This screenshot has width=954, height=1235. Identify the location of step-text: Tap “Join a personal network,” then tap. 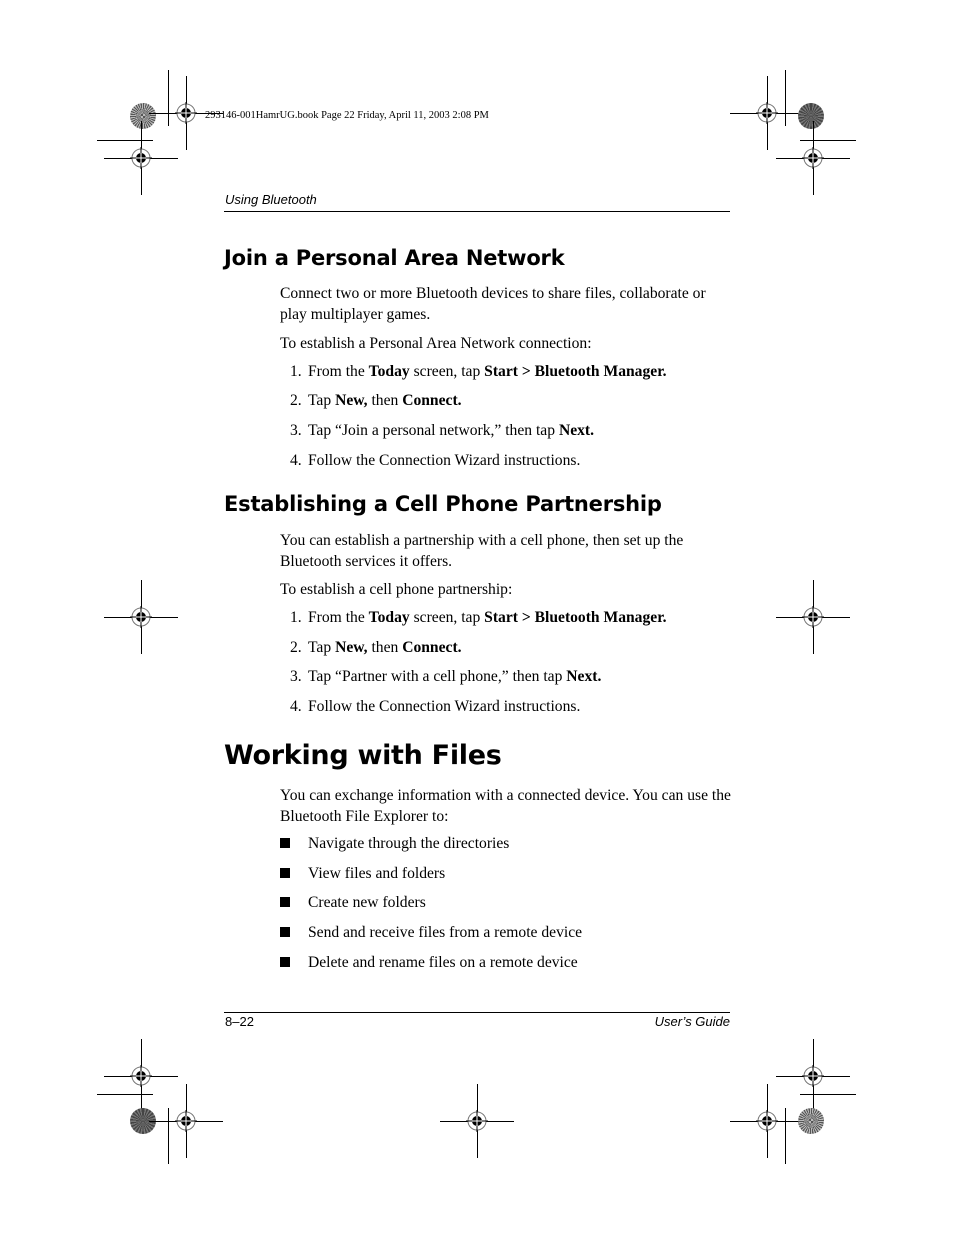
(433, 430).